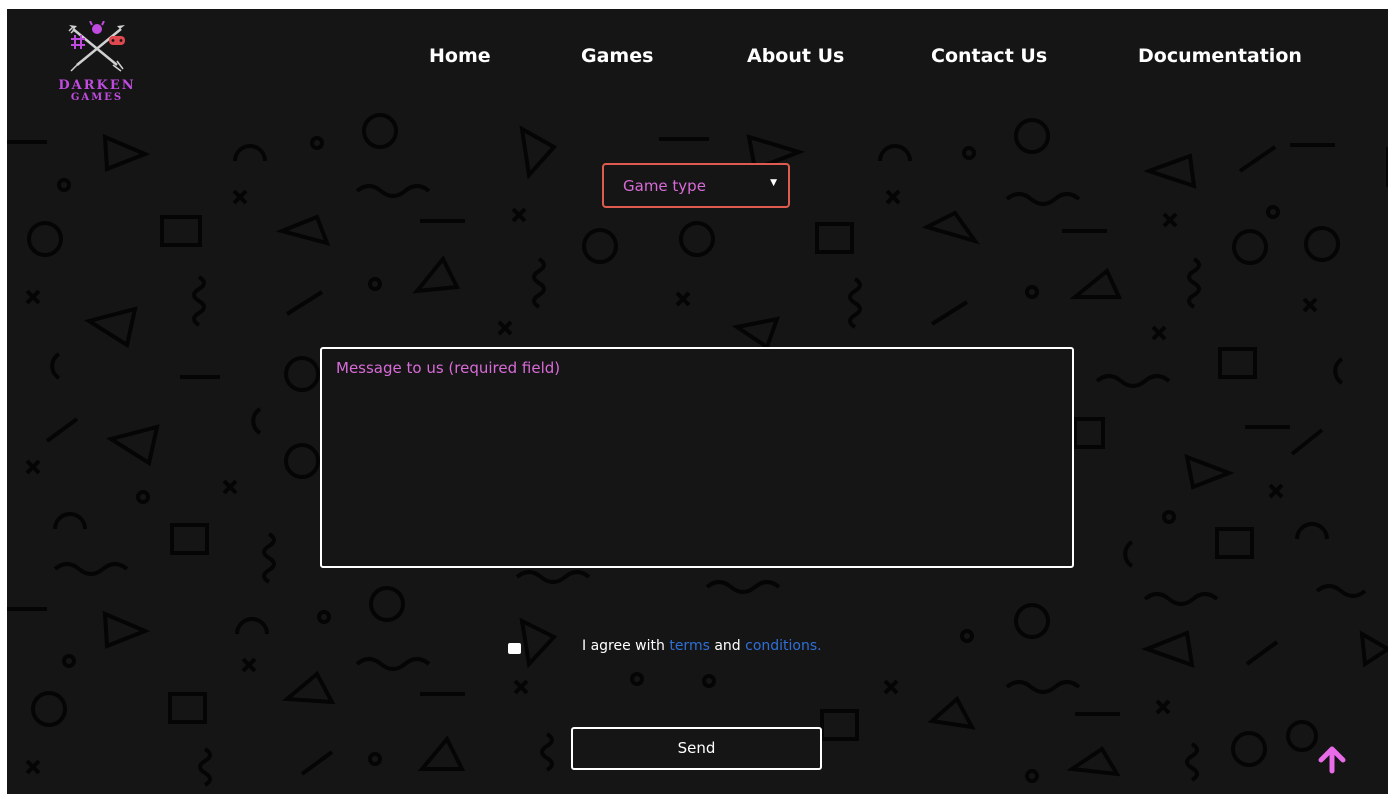 This screenshot has width=1395, height=794. I want to click on brand-logo: DARKEN GAMES, so click(97, 62).